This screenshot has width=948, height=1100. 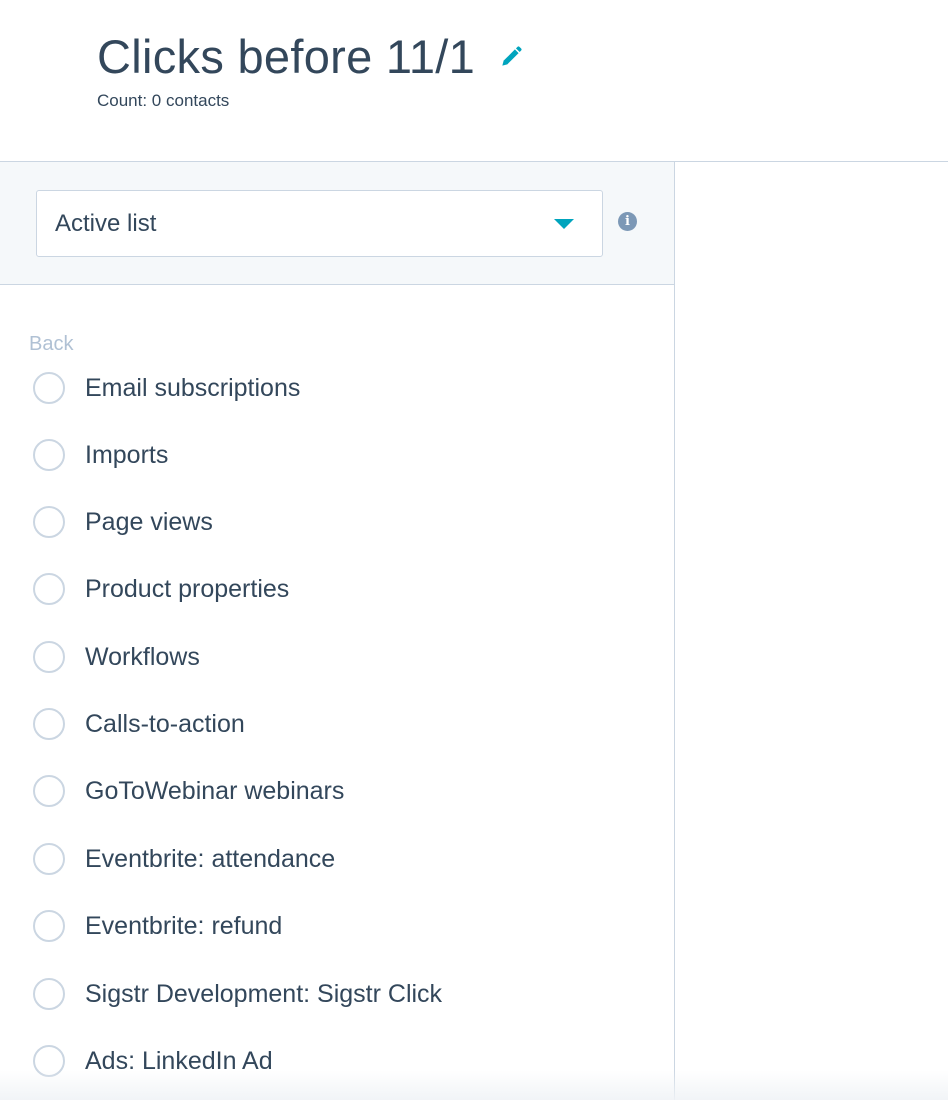 What do you see at coordinates (193, 387) in the screenshot?
I see `option-label: Email subscriptions` at bounding box center [193, 387].